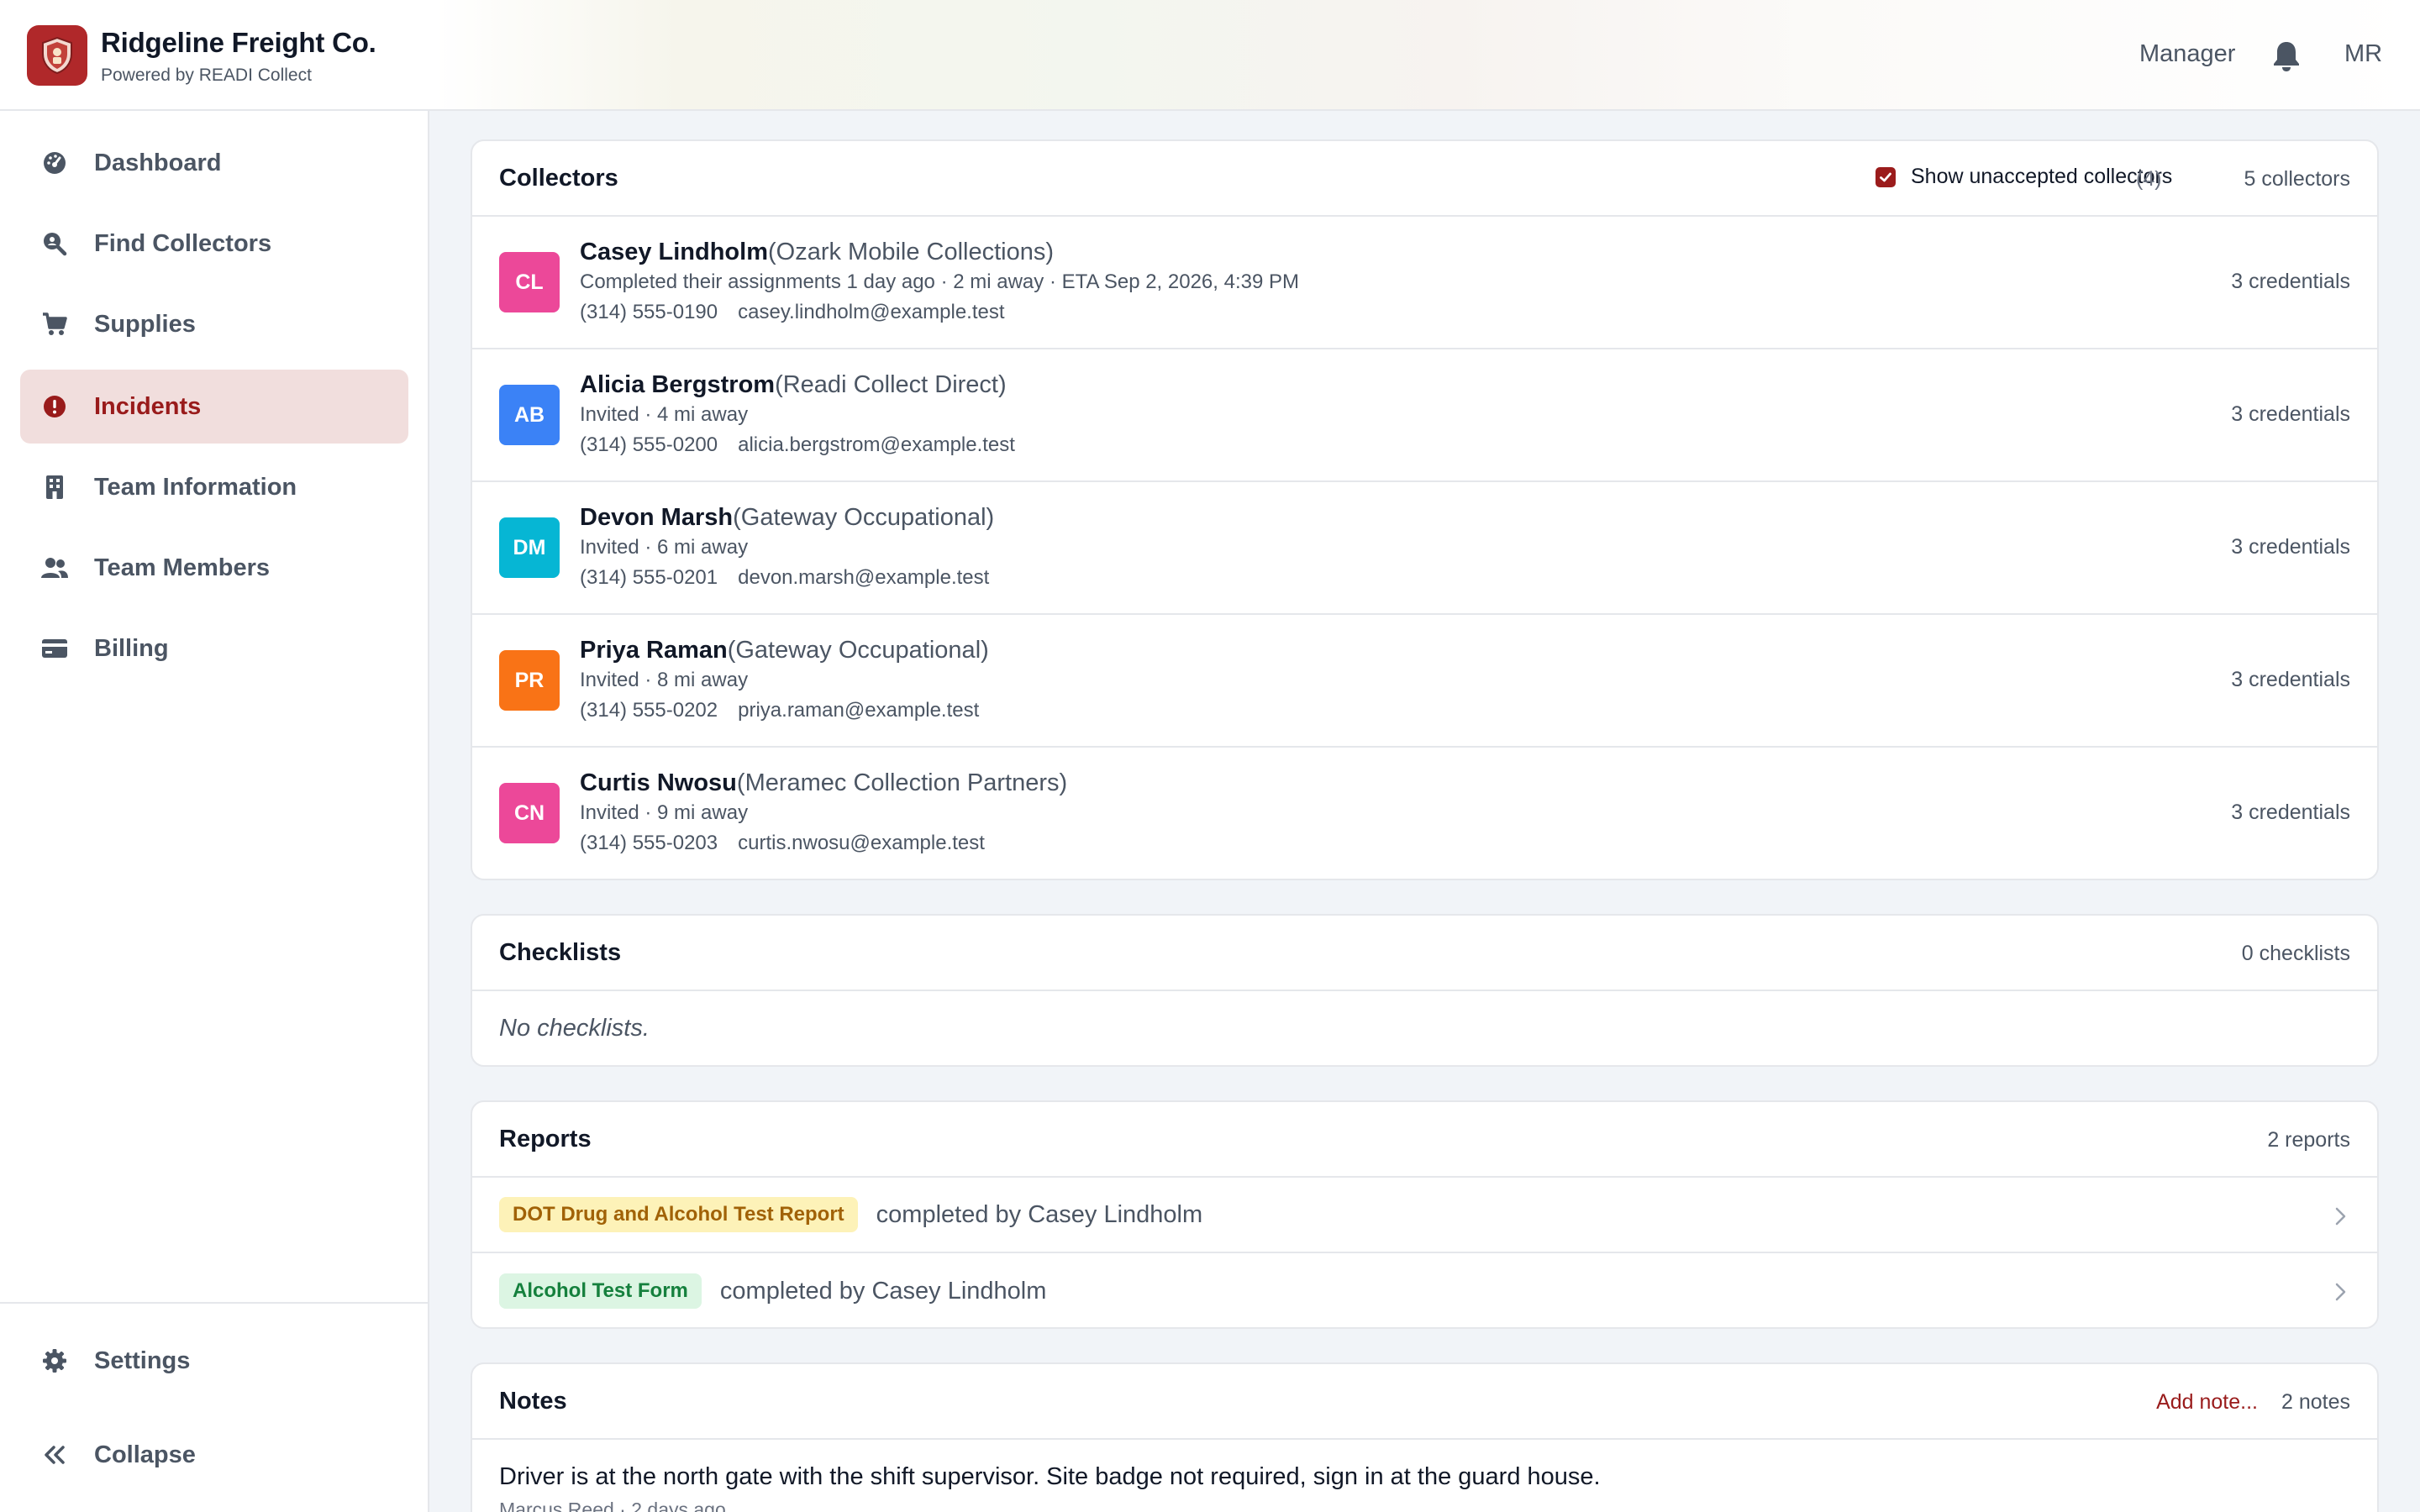  Describe the element at coordinates (2149, 179) in the screenshot. I see `unaccepted-count: (4)` at that location.